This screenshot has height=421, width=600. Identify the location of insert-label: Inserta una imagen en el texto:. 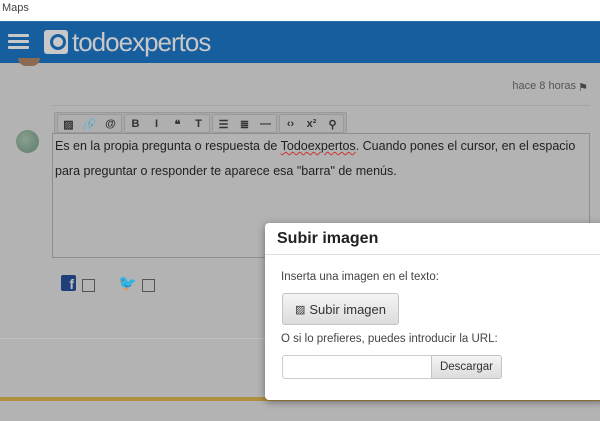
(360, 277).